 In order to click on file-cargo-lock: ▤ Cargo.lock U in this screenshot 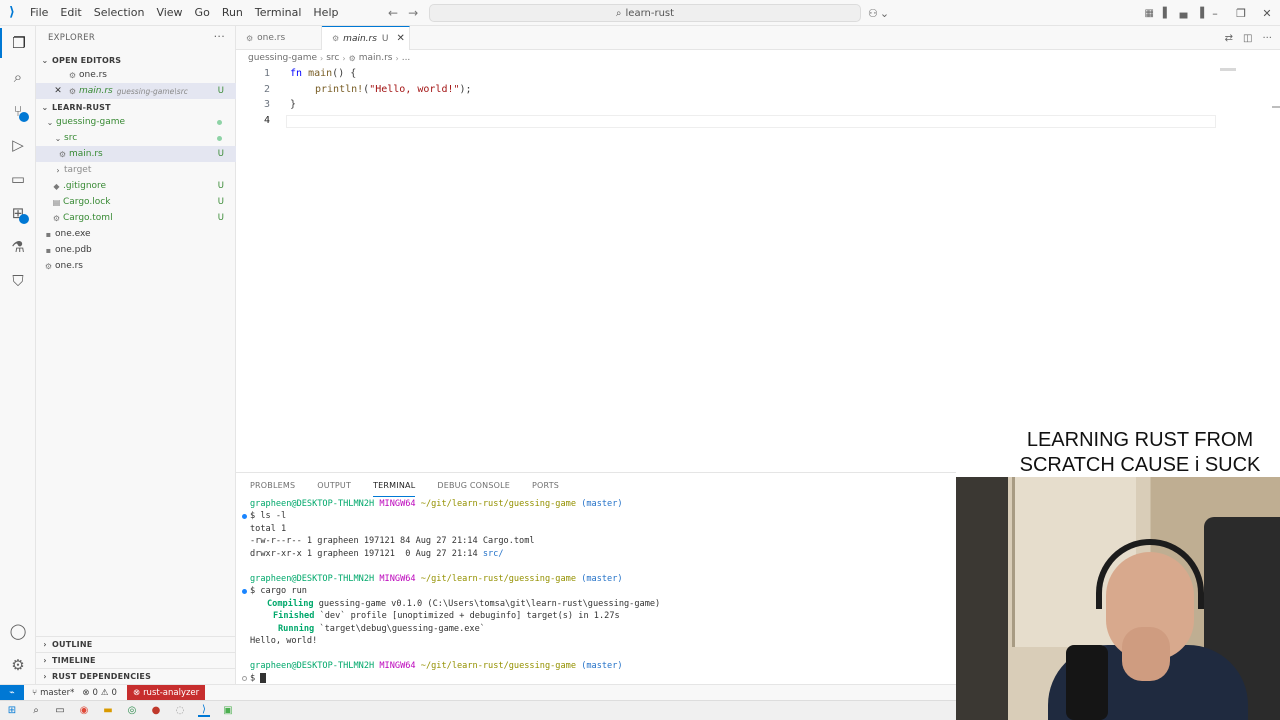, I will do `click(136, 202)`.